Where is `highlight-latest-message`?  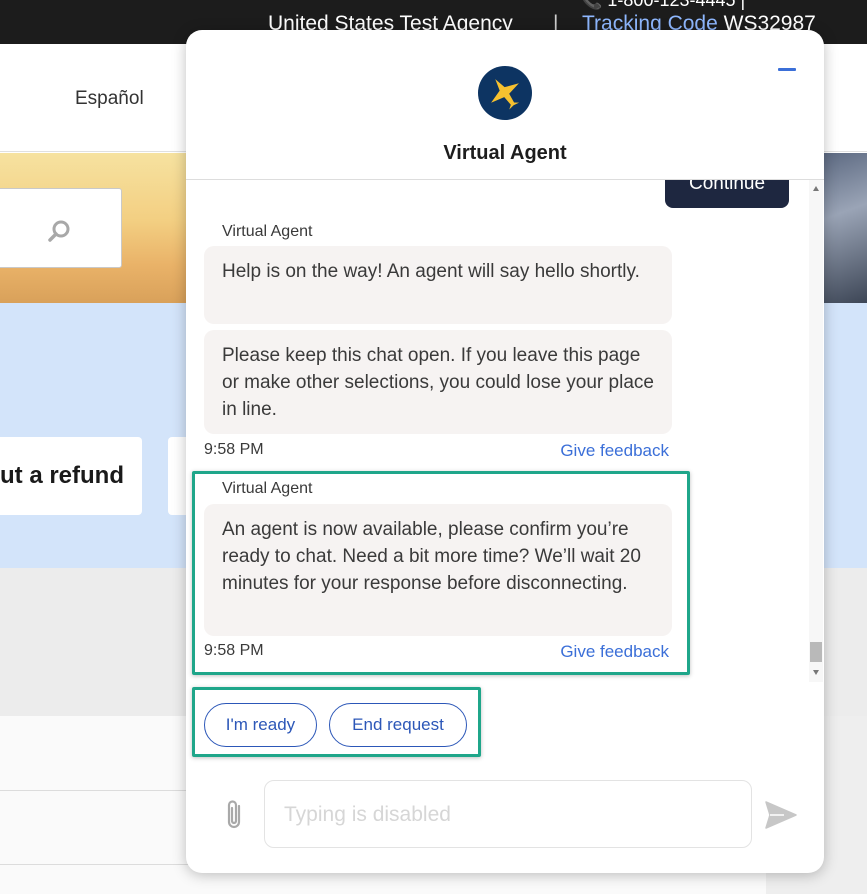
highlight-latest-message is located at coordinates (441, 573).